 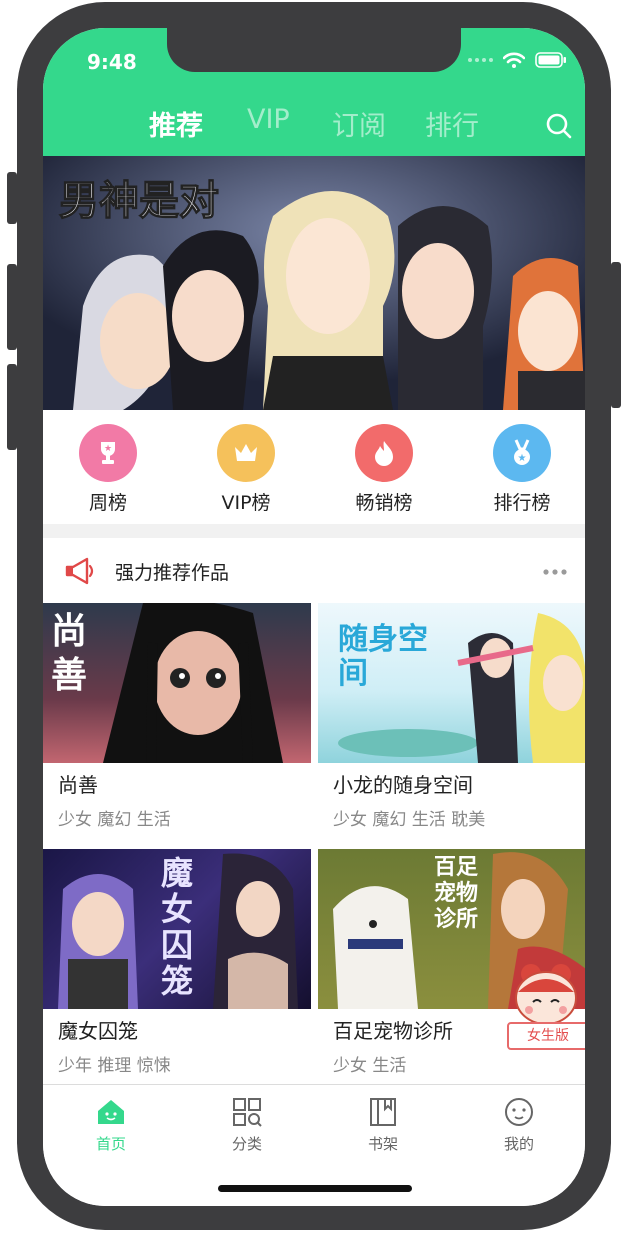 What do you see at coordinates (111, 1112) in the screenshot?
I see `home-icon` at bounding box center [111, 1112].